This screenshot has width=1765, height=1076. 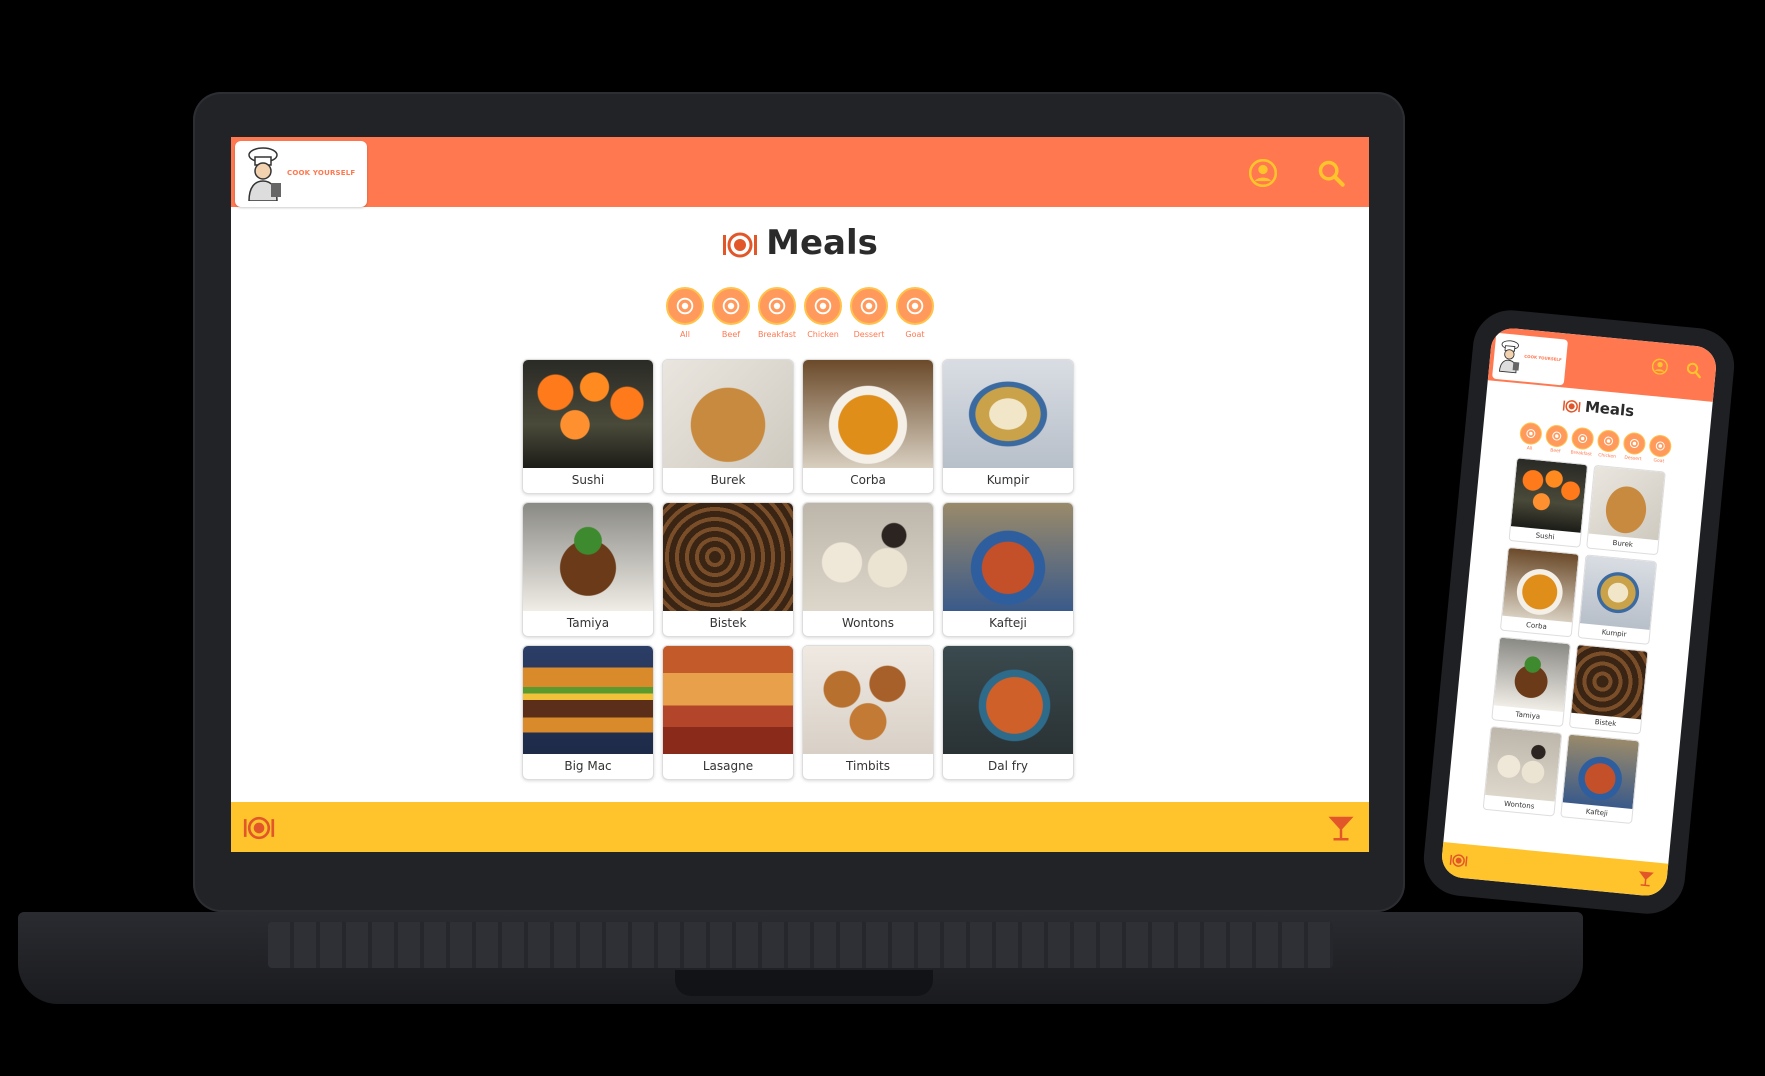 What do you see at coordinates (1008, 712) in the screenshot?
I see `meal-card: Dal fry` at bounding box center [1008, 712].